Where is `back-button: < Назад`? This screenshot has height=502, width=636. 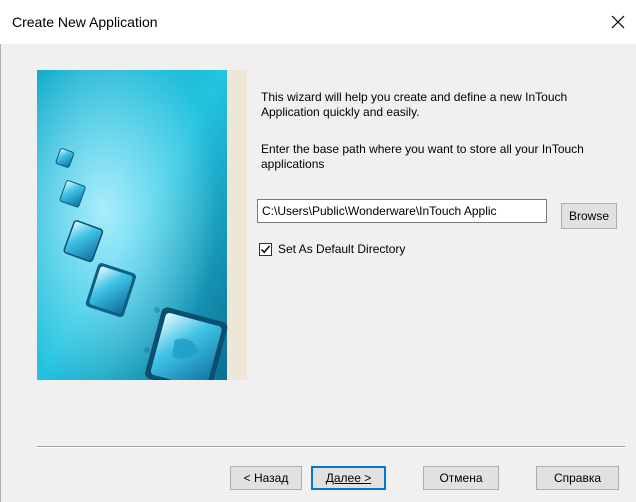
back-button: < Назад is located at coordinates (266, 478).